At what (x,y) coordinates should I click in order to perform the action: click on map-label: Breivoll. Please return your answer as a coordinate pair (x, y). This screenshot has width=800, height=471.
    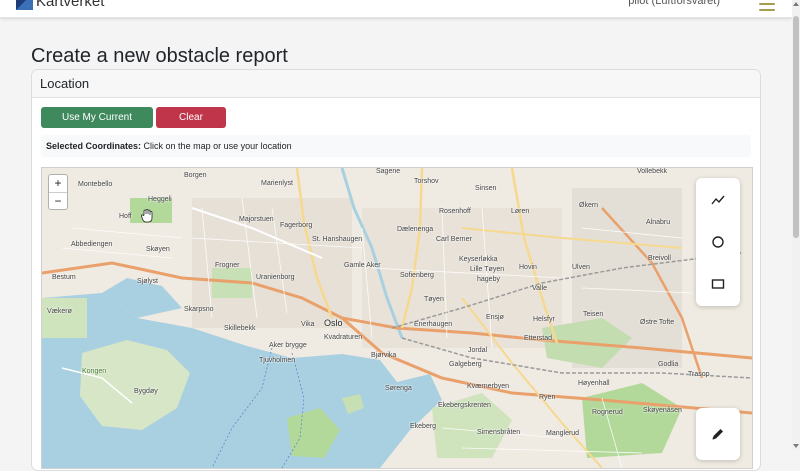
    Looking at the image, I should click on (659, 258).